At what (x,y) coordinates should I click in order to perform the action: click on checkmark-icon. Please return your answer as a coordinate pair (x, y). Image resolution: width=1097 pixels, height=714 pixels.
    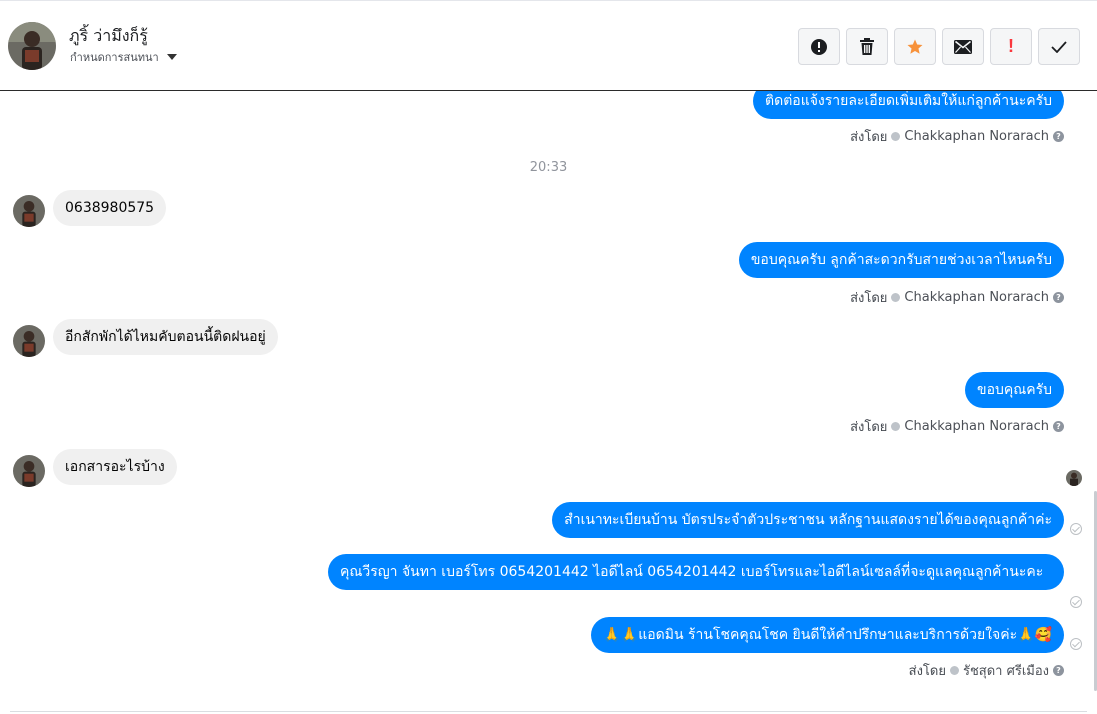
    Looking at the image, I should click on (1059, 46).